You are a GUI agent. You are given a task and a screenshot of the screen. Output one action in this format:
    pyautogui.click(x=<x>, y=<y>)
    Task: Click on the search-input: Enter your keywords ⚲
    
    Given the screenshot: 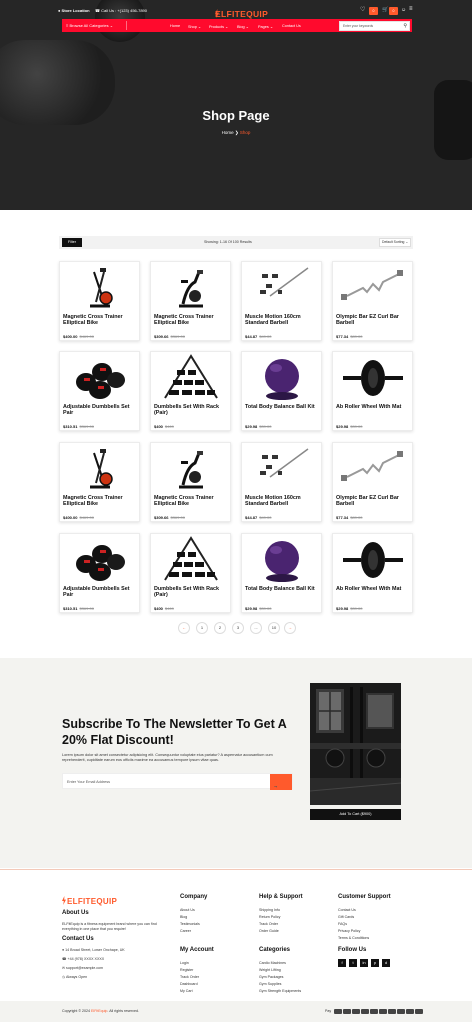 What is the action you would take?
    pyautogui.click(x=374, y=25)
    